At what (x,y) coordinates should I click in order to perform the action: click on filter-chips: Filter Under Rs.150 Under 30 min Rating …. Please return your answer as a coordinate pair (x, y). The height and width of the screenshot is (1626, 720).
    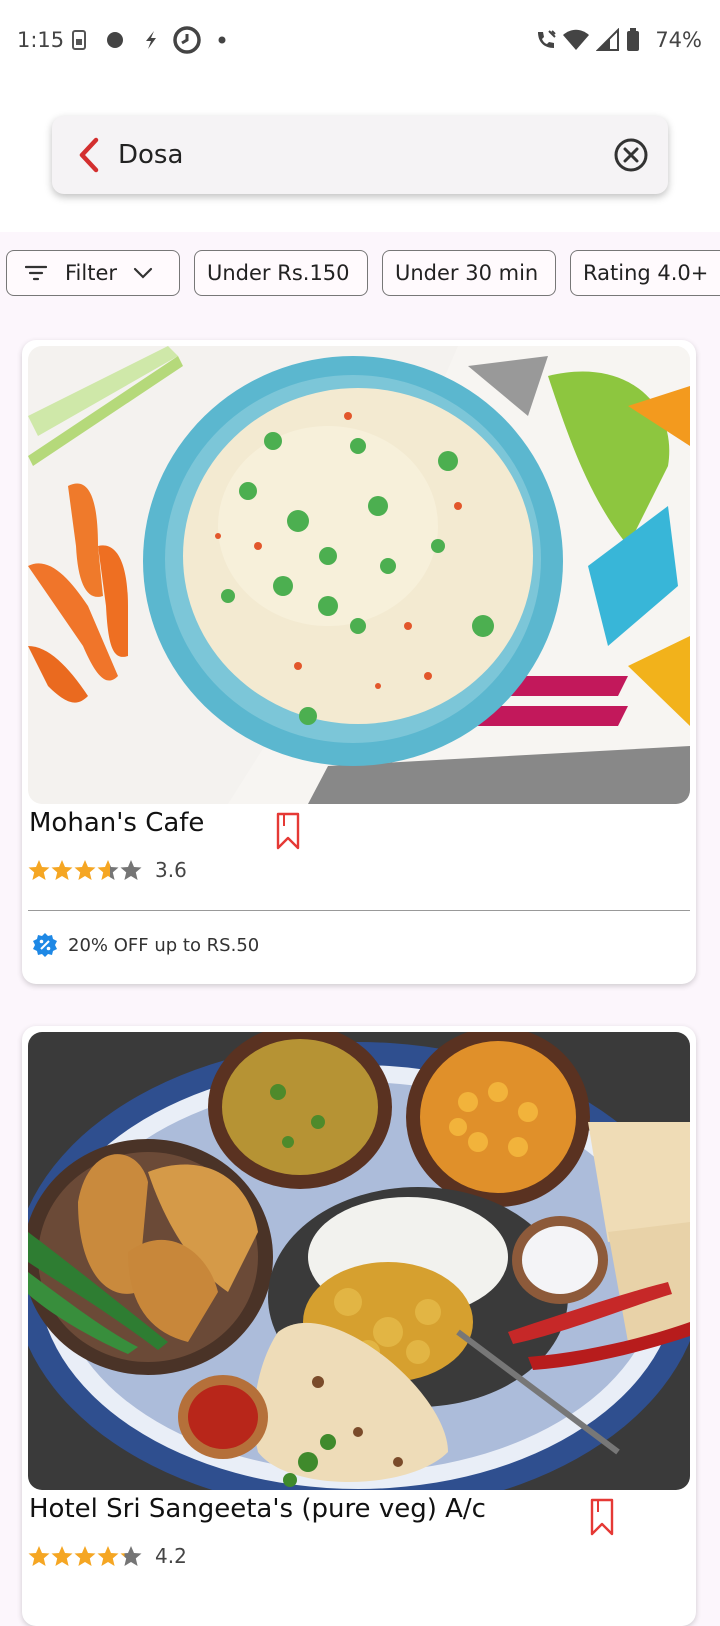
    Looking at the image, I should click on (360, 275).